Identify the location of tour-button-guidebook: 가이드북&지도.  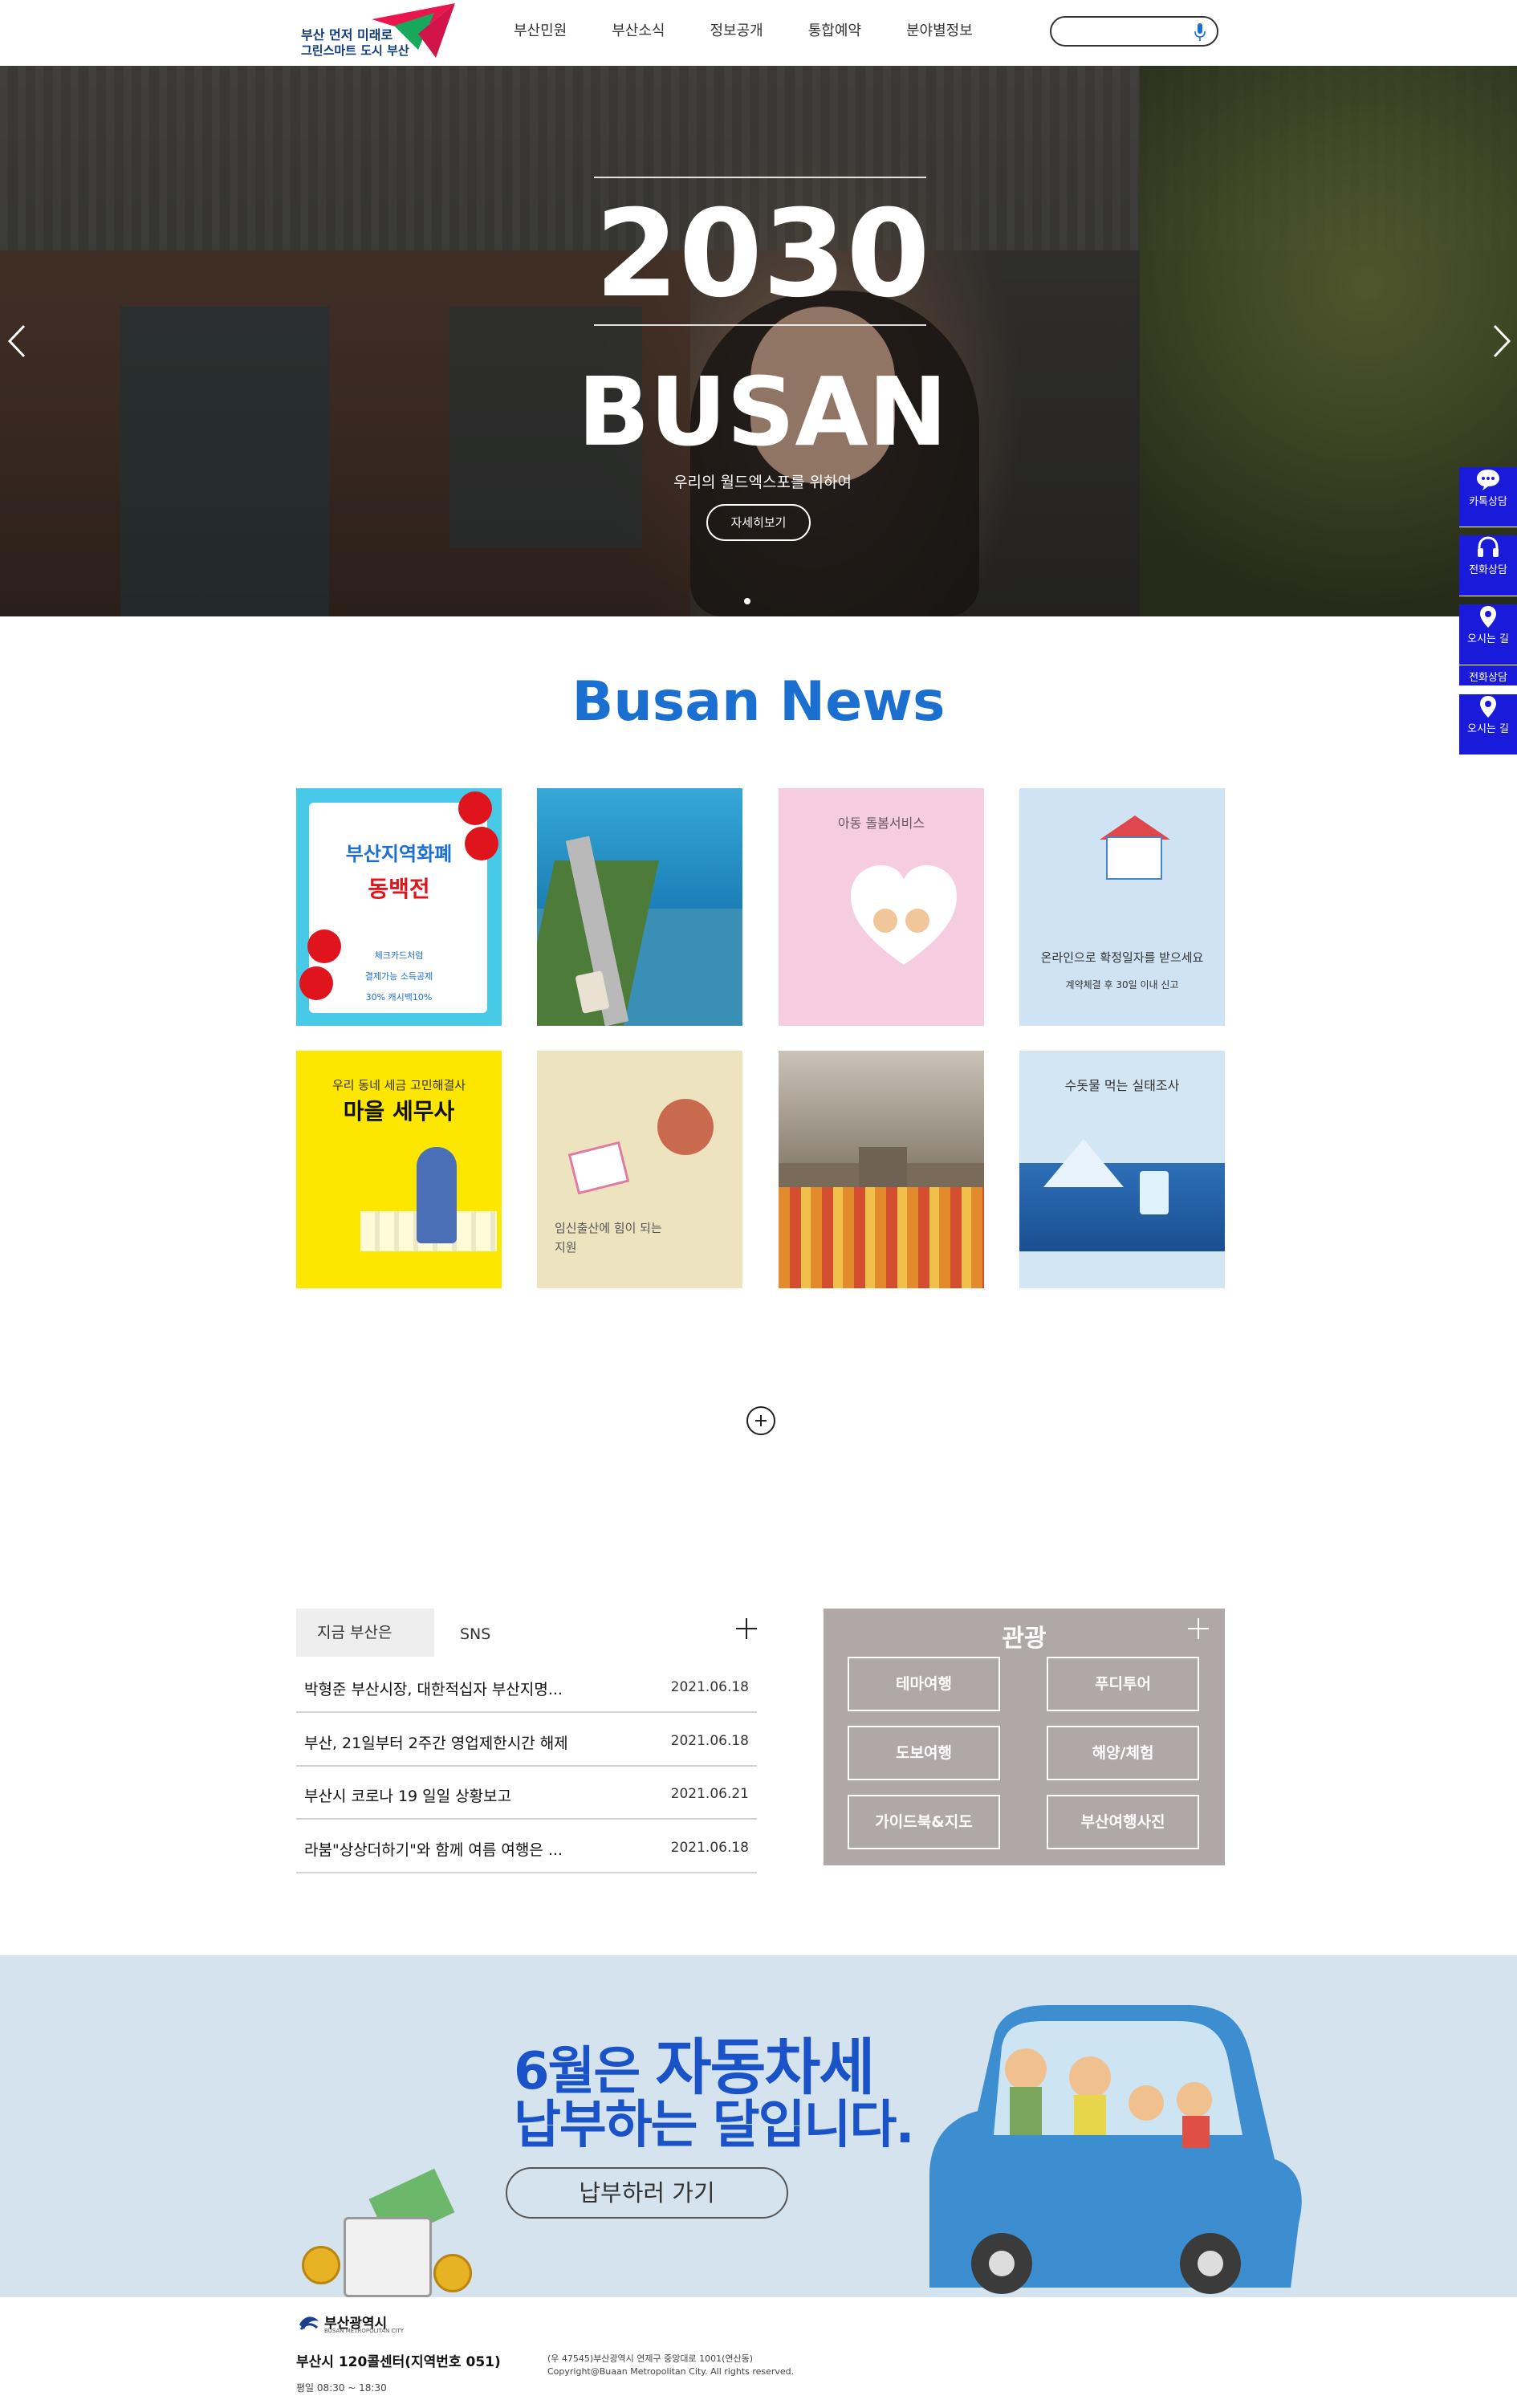
(924, 1822).